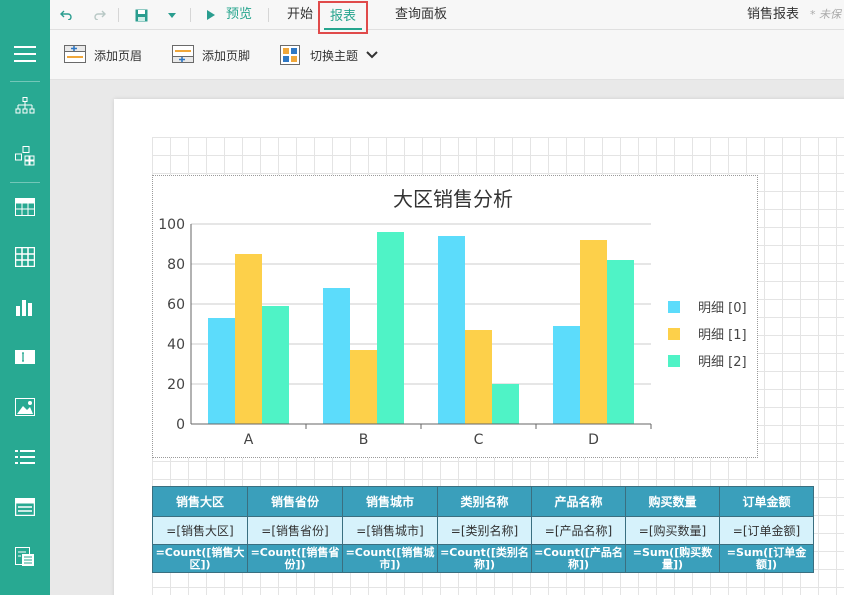  What do you see at coordinates (200, 530) in the screenshot?
I see `table-detail-cell: =[销售大区]` at bounding box center [200, 530].